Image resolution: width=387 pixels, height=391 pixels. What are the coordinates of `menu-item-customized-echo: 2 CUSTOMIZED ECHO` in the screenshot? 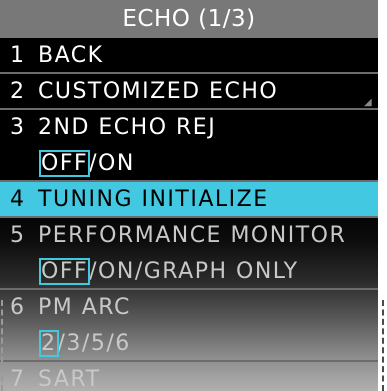 It's located at (189, 92).